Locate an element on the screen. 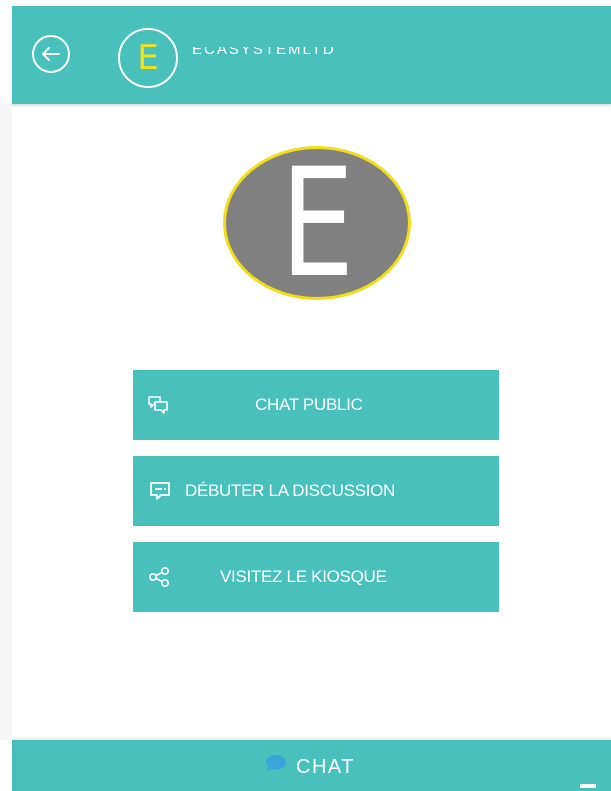 This screenshot has height=791, width=611. visit-kiosk-button: VISITEZ LE KIOSQUE is located at coordinates (316, 577).